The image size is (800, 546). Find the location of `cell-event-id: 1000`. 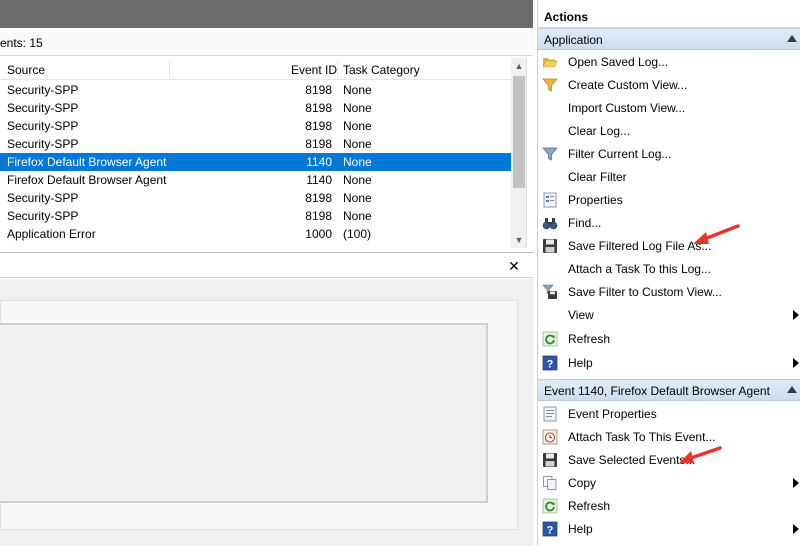

cell-event-id: 1000 is located at coordinates (318, 234).